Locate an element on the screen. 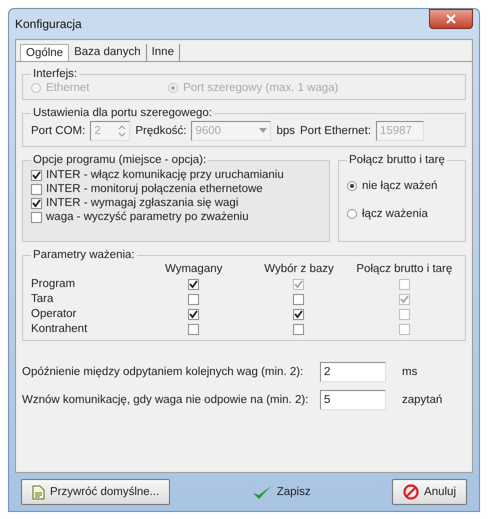 This screenshot has width=489, height=519. group-title: Interfejs: is located at coordinates (55, 74).